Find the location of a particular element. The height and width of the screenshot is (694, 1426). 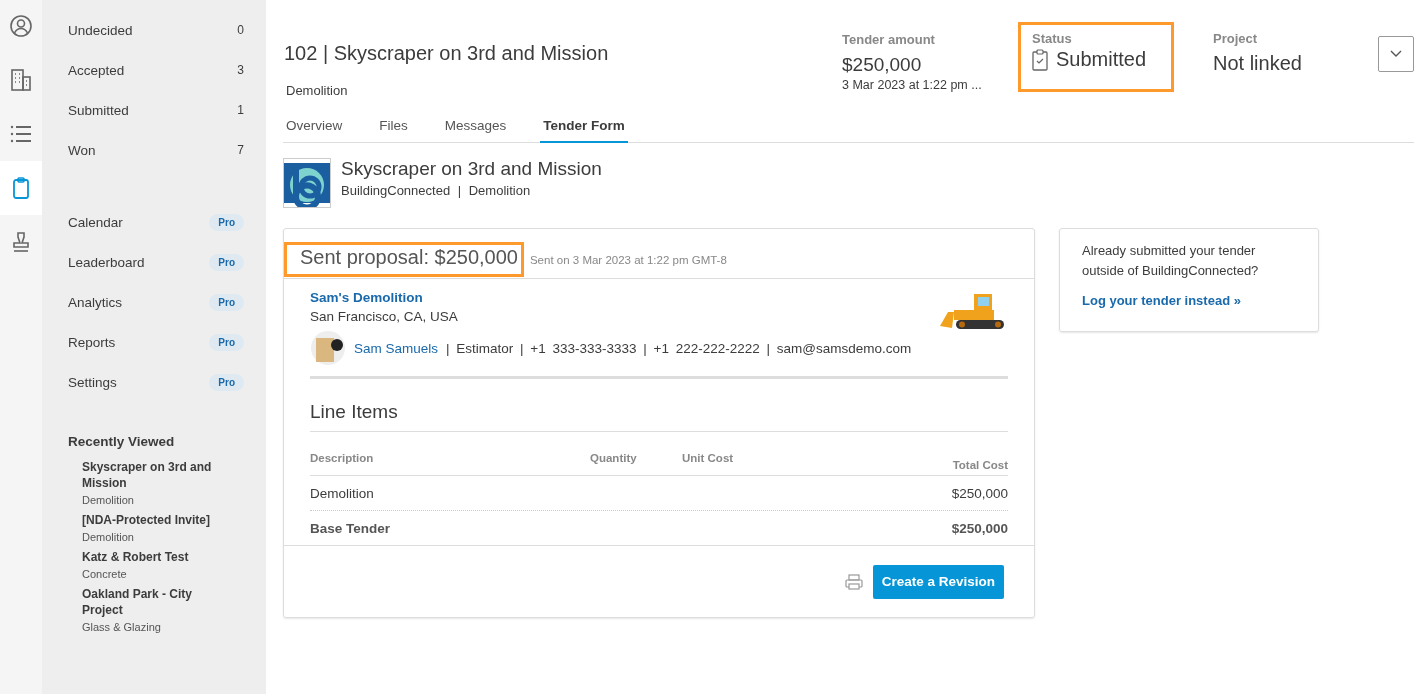

clipboard-icon is located at coordinates (21, 188).